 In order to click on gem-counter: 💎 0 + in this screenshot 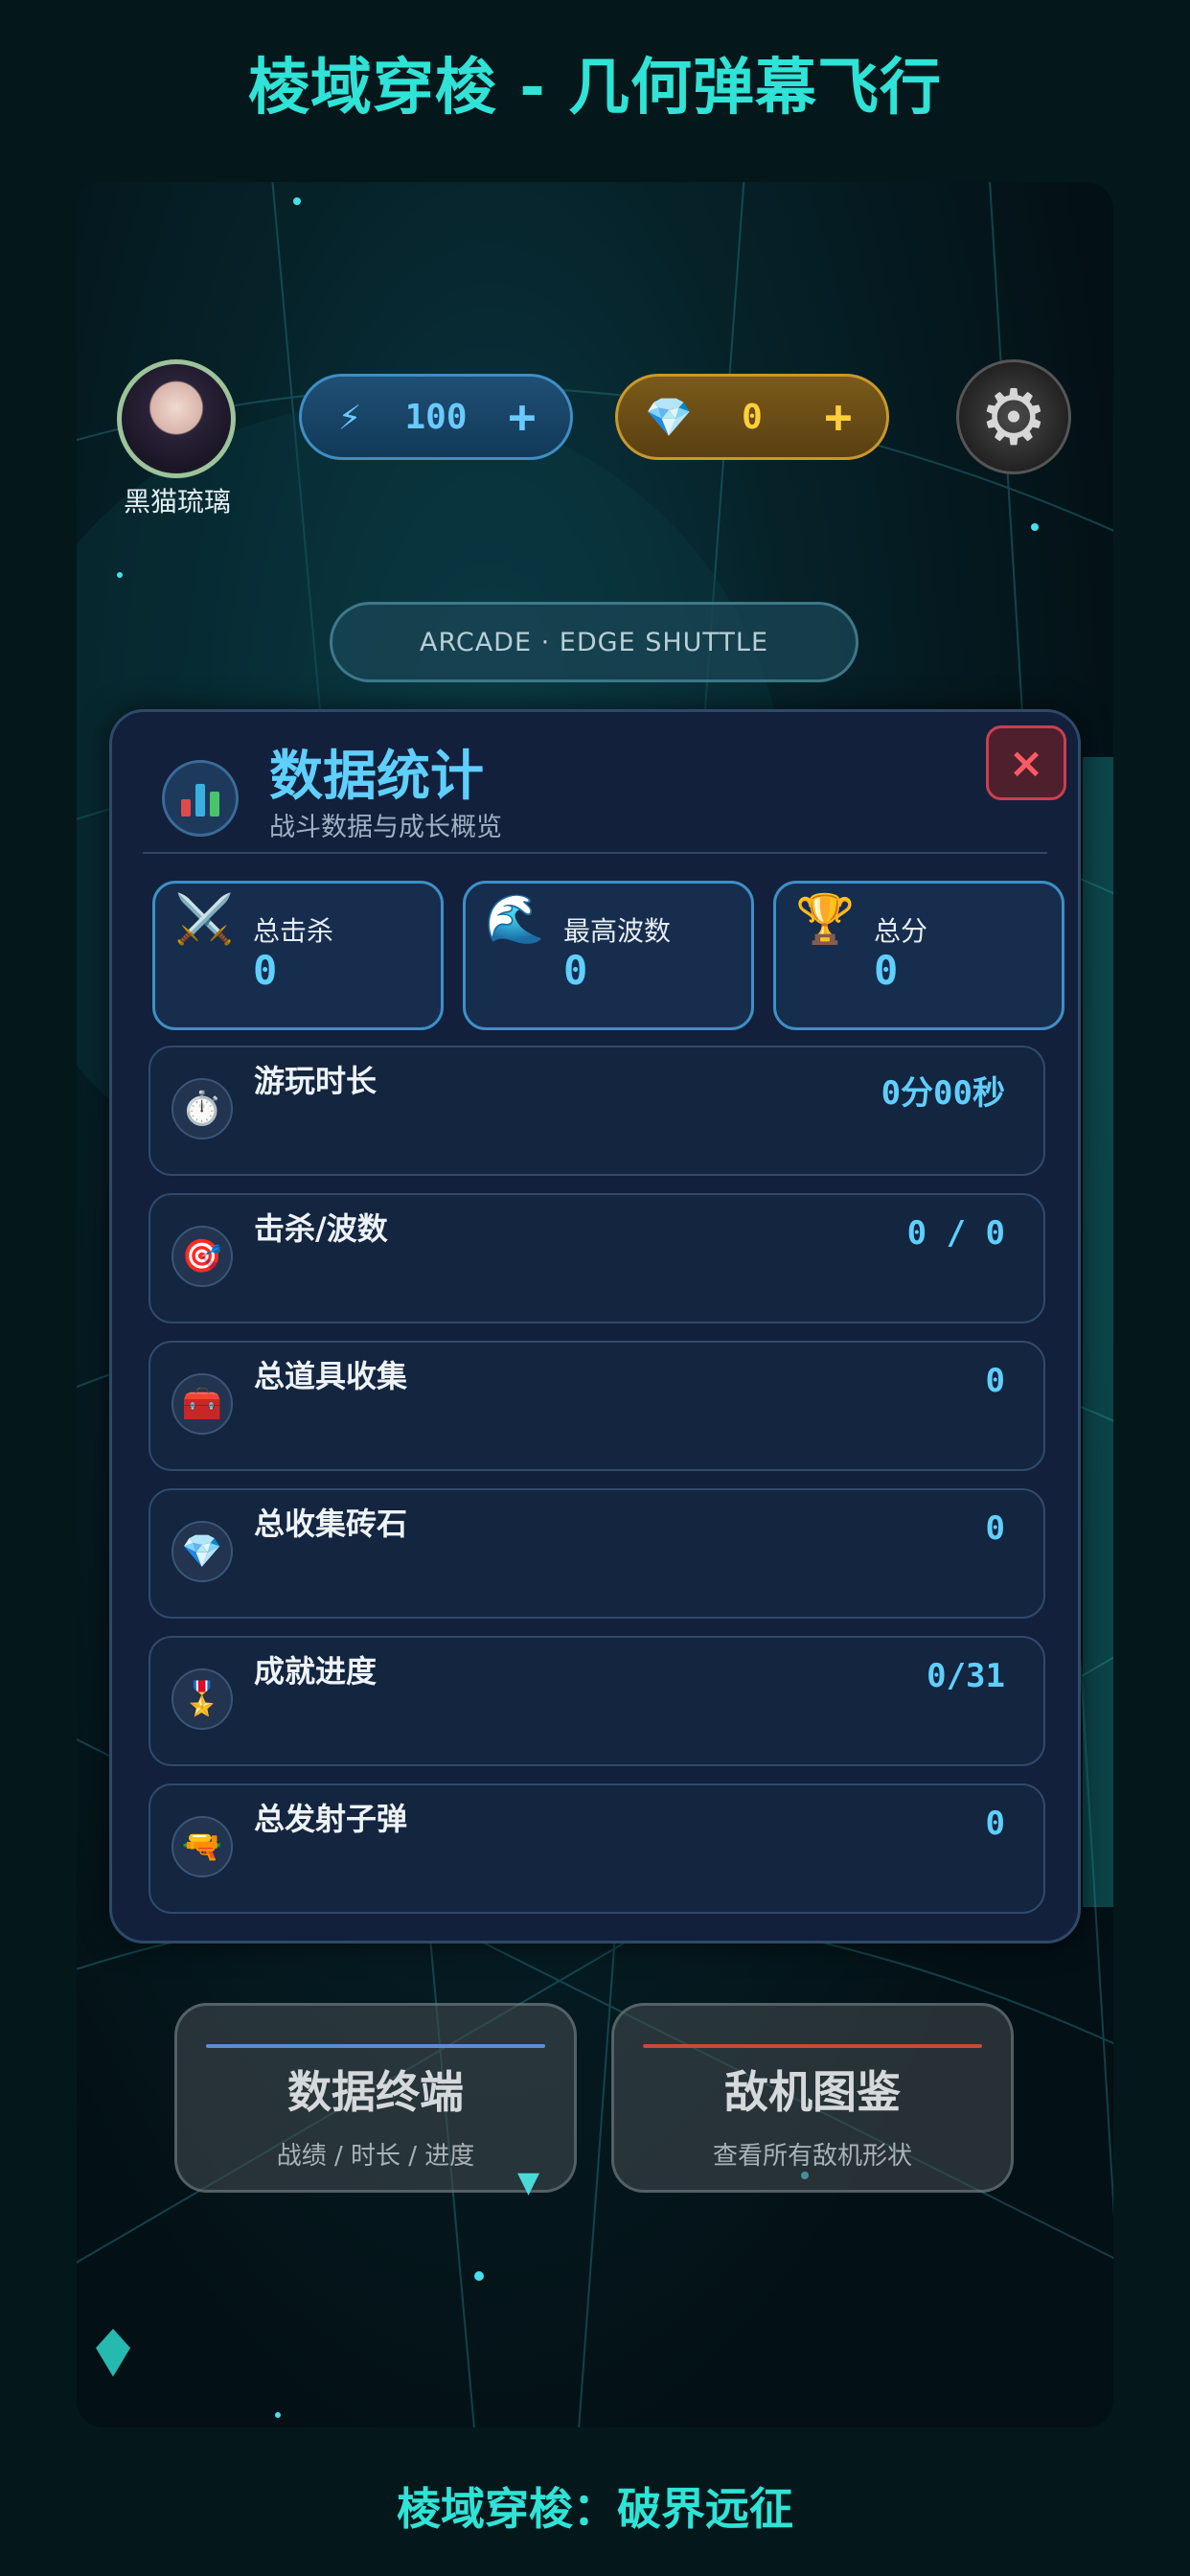, I will do `click(752, 417)`.